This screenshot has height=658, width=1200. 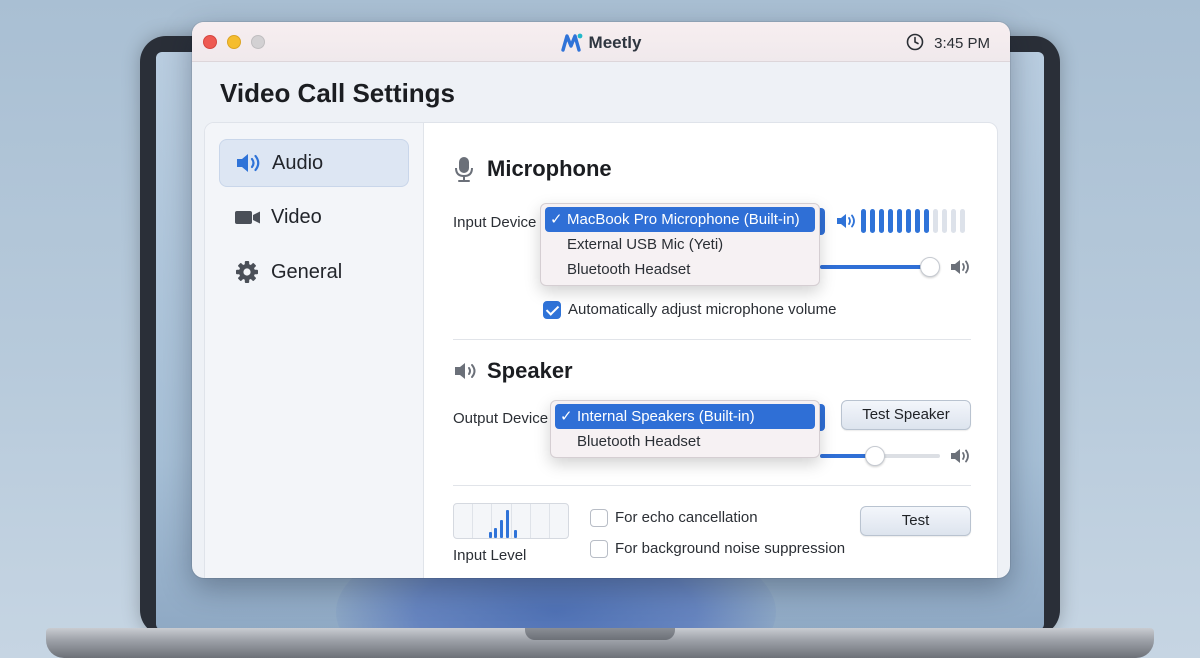 I want to click on input-option-macbook-mic: ✓ MacBook Pro Microphone (Built-in), so click(x=680, y=219).